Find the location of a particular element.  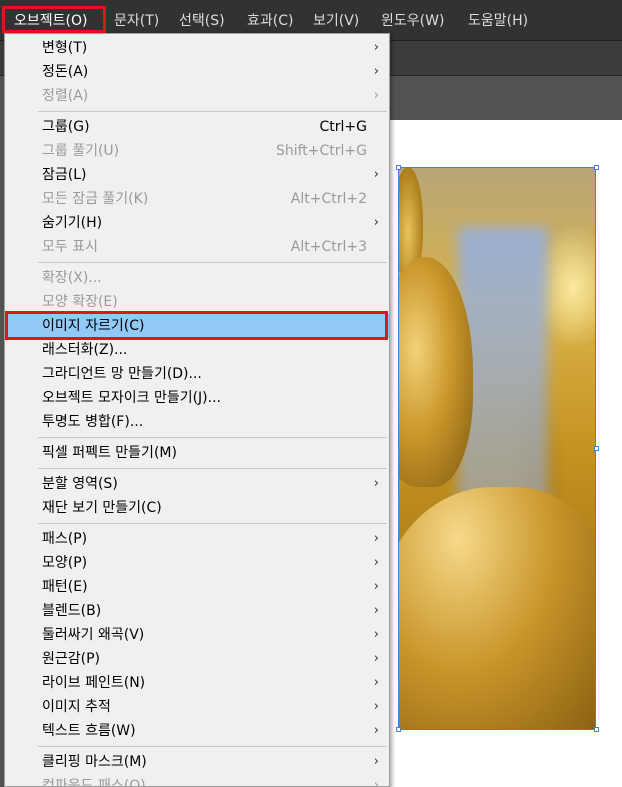

menu-item-arrange: 정돈(A) › is located at coordinates (197, 72).